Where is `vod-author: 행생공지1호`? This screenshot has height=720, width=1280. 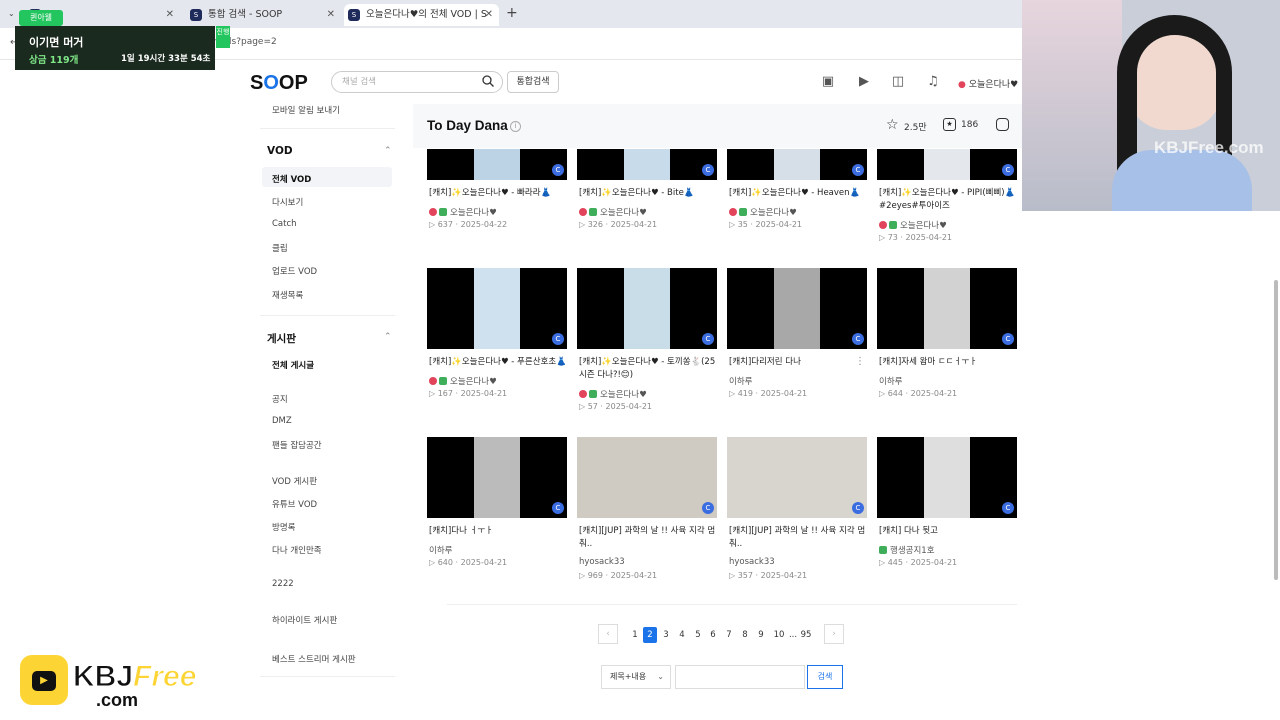 vod-author: 행생공지1호 is located at coordinates (907, 550).